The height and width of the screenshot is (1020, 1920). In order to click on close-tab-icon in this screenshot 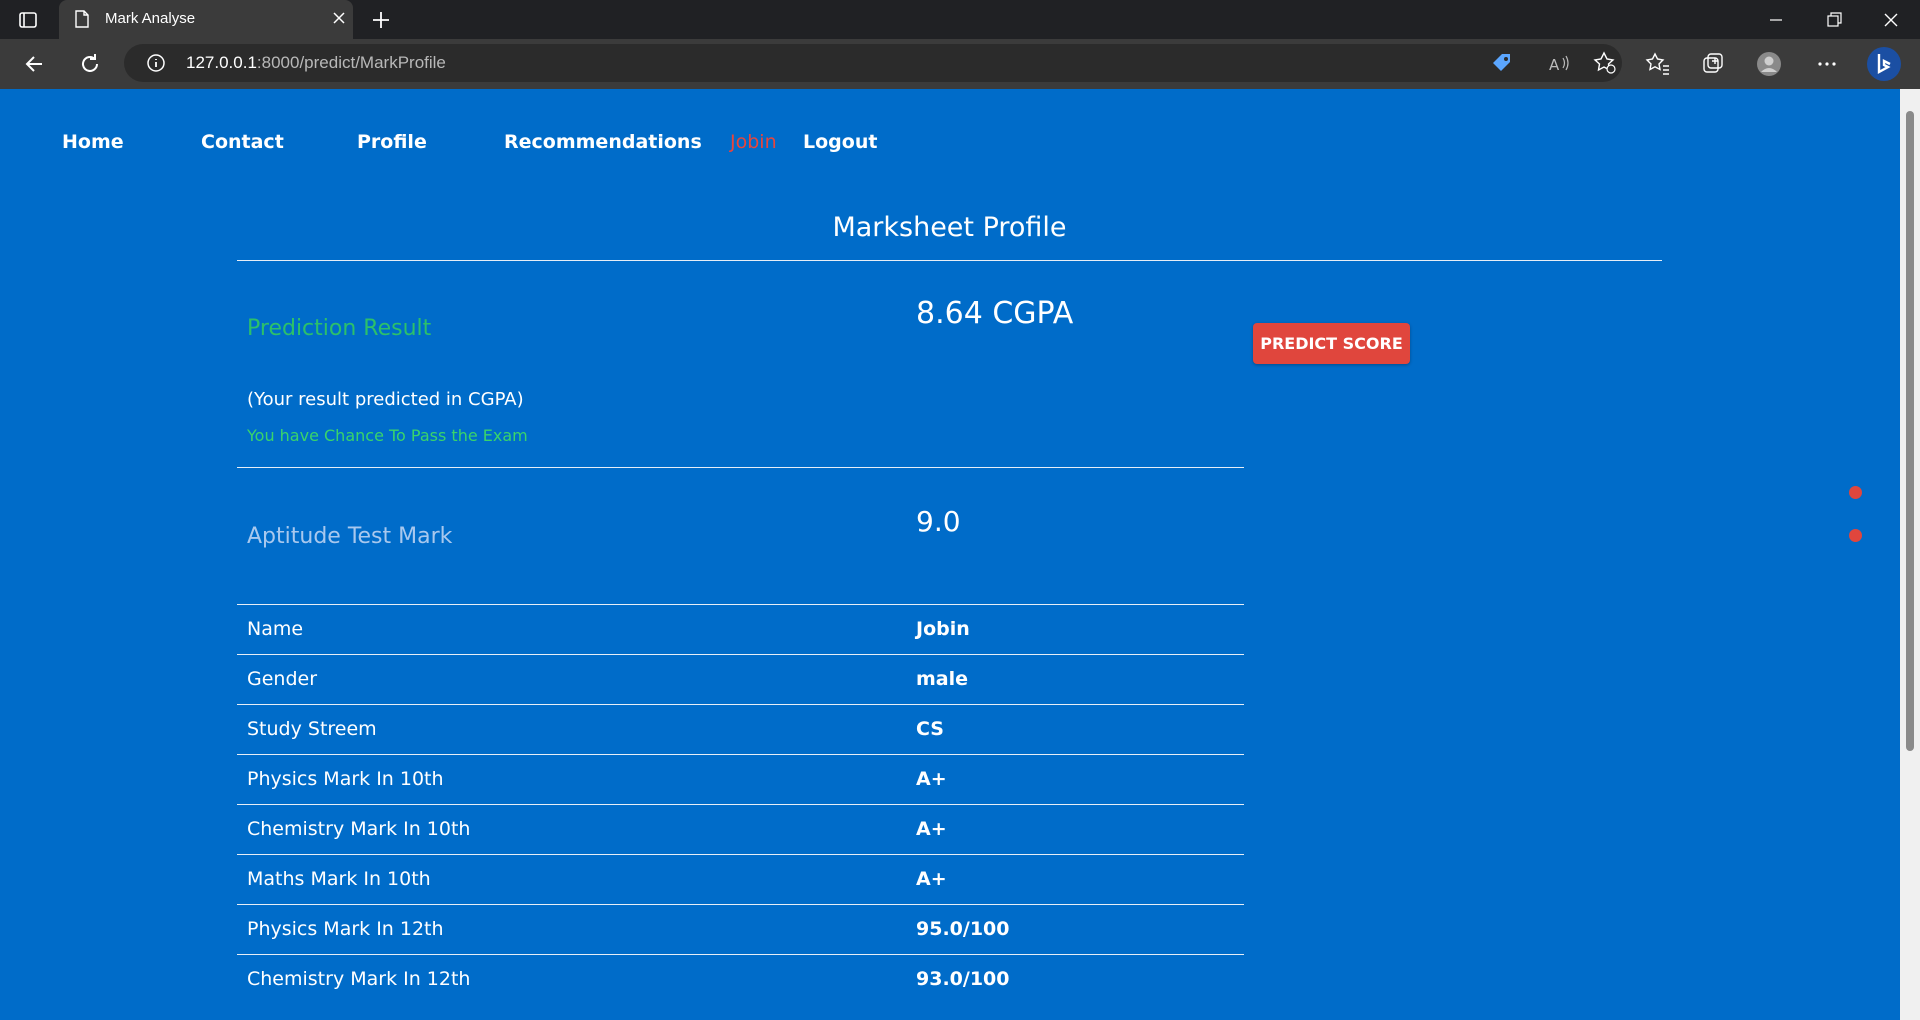, I will do `click(339, 18)`.